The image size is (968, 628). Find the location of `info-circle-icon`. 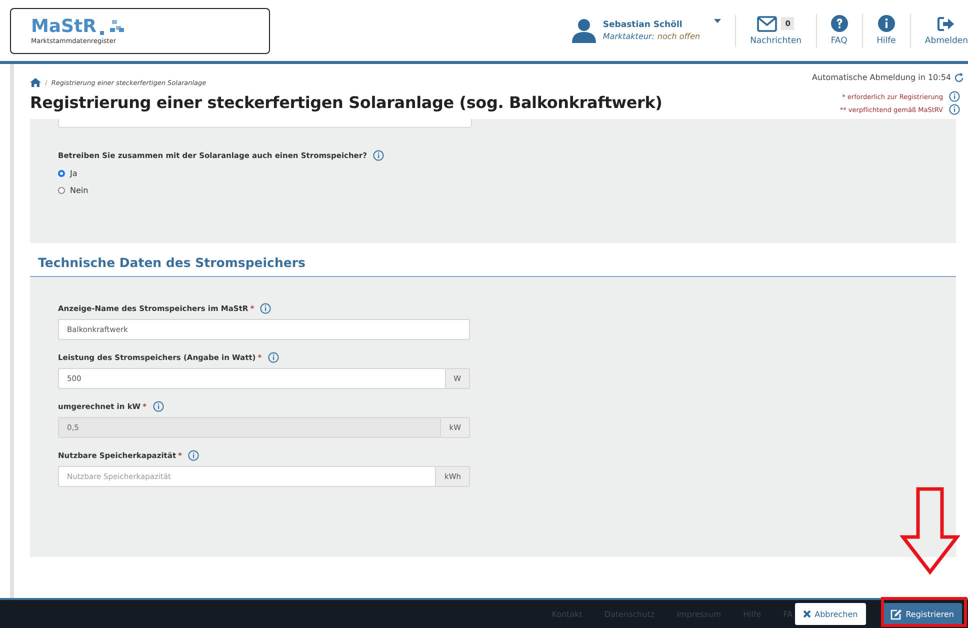

info-circle-icon is located at coordinates (886, 23).